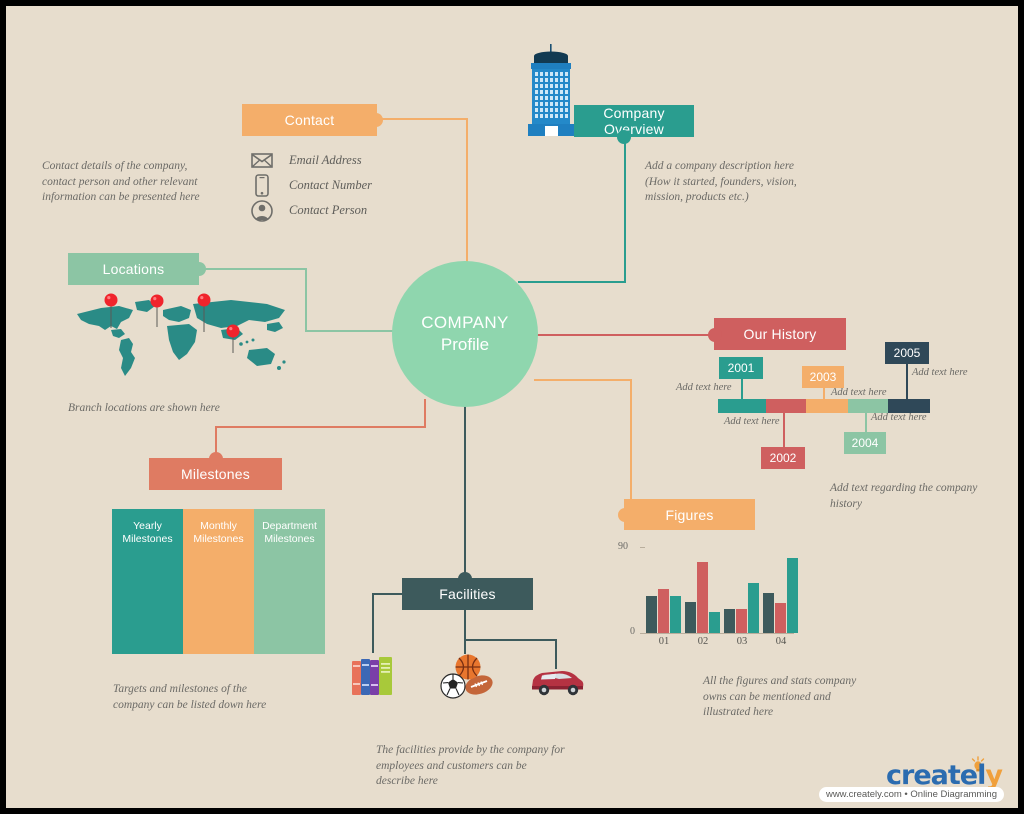  I want to click on timeline-segment-2002, so click(786, 406).